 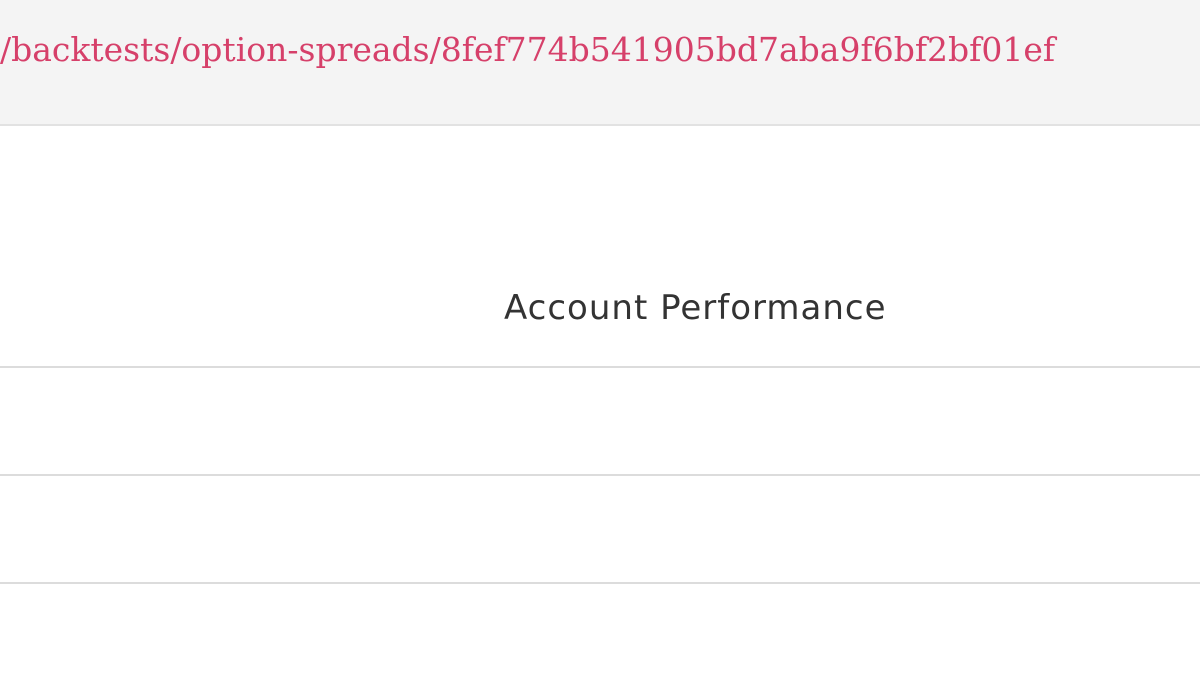 I want to click on table-header-account-performance: Account Performance, so click(x=695, y=308).